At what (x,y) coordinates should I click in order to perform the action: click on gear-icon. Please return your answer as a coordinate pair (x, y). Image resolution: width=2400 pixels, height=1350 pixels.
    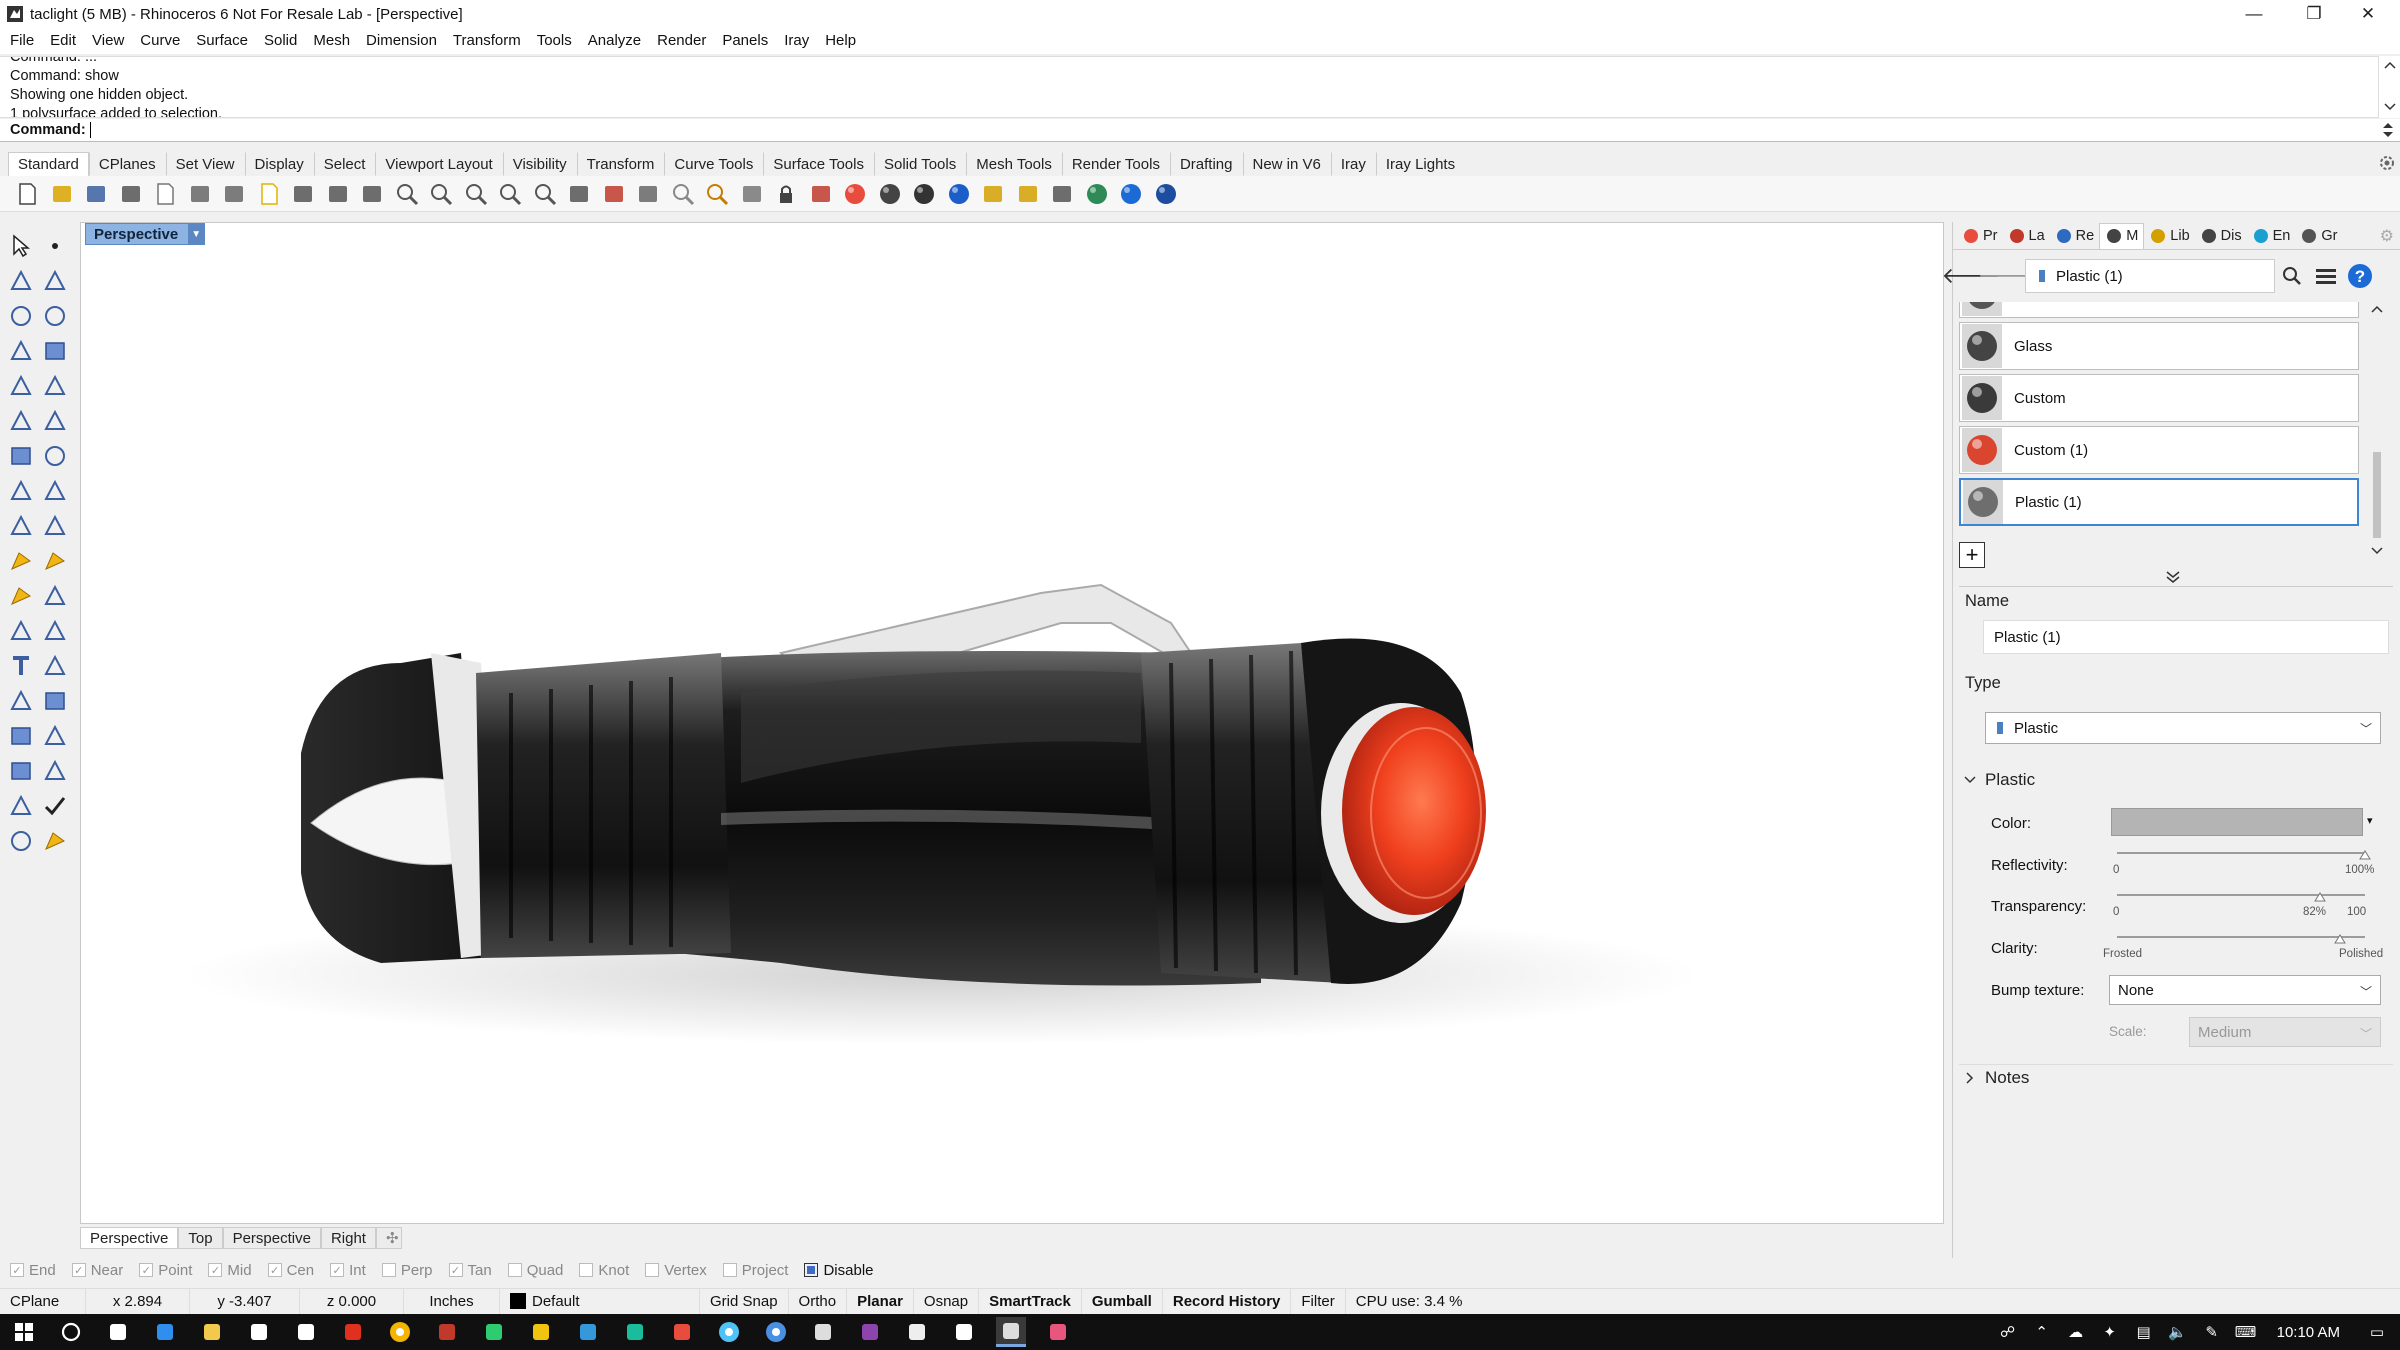
    Looking at the image, I should click on (2387, 163).